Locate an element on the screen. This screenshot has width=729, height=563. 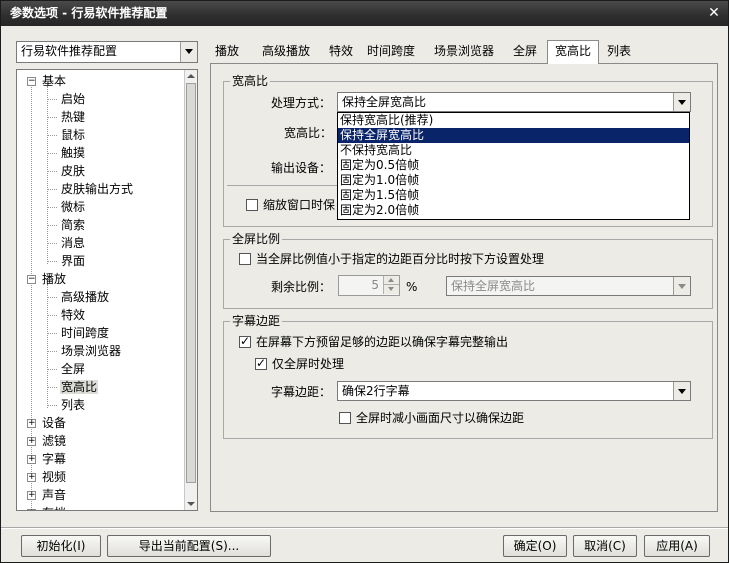
ok-button: 确定(O) is located at coordinates (535, 546).